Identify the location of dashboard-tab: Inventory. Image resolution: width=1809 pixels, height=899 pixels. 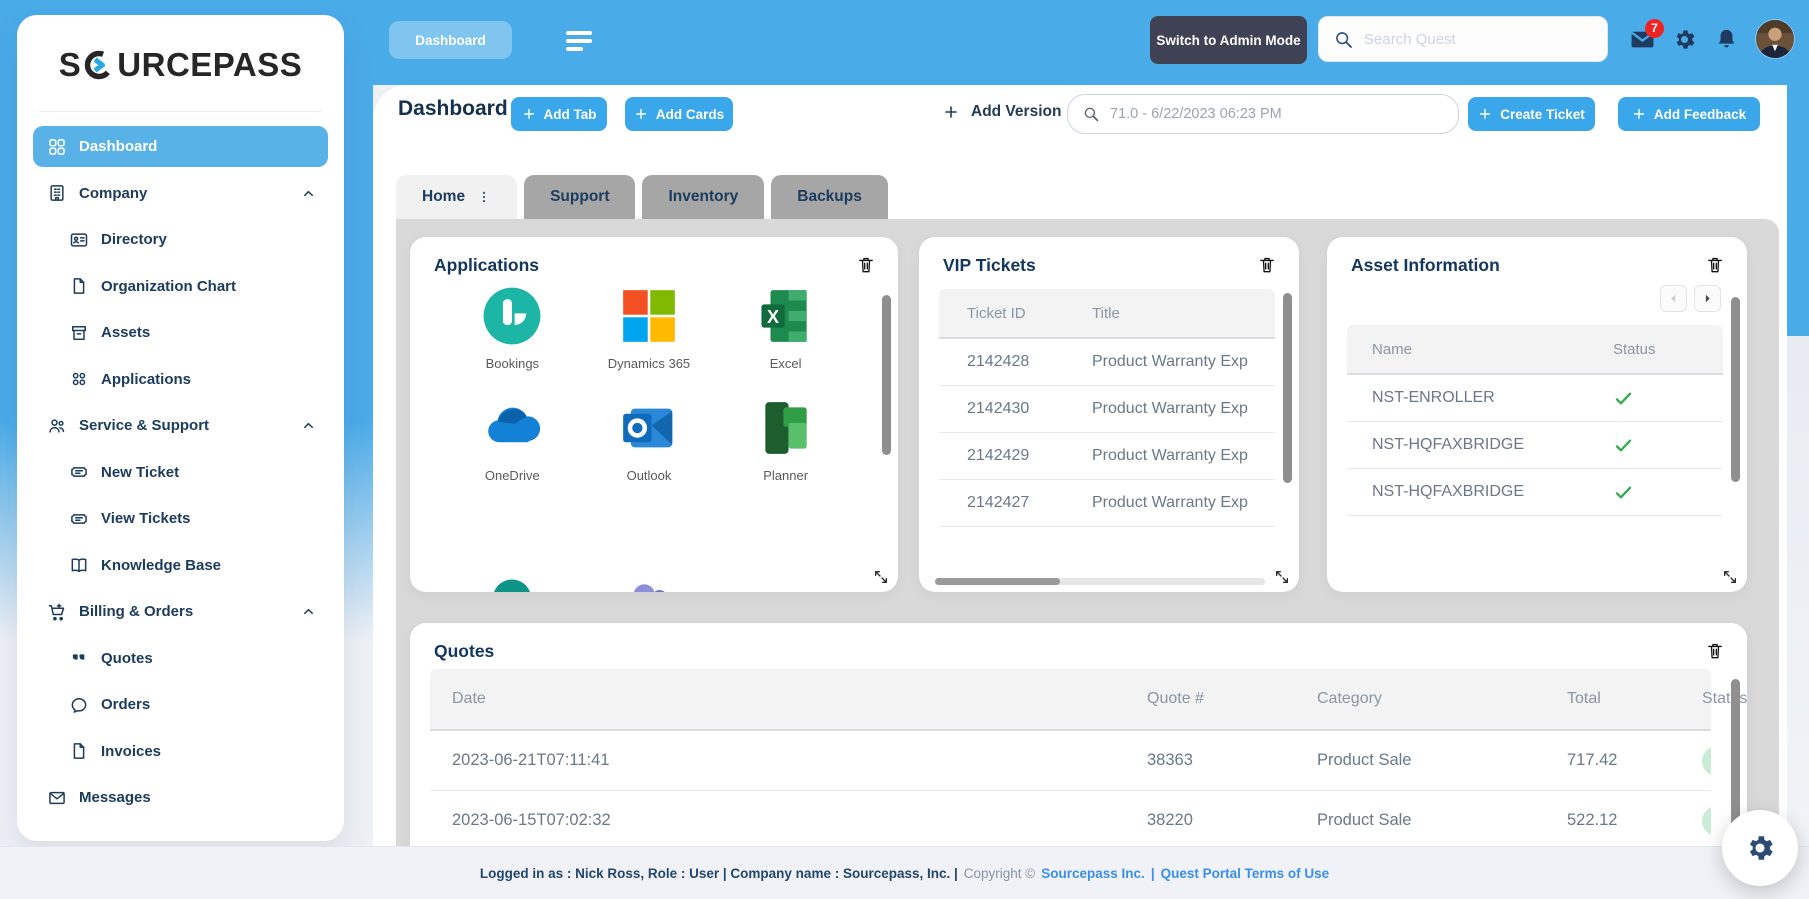
(703, 197).